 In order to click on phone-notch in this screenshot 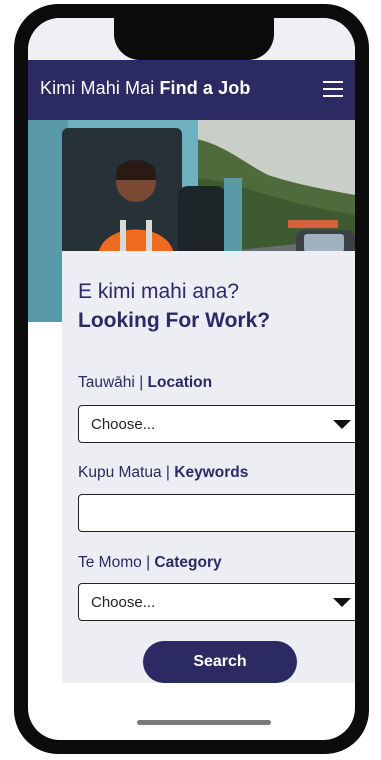, I will do `click(194, 39)`.